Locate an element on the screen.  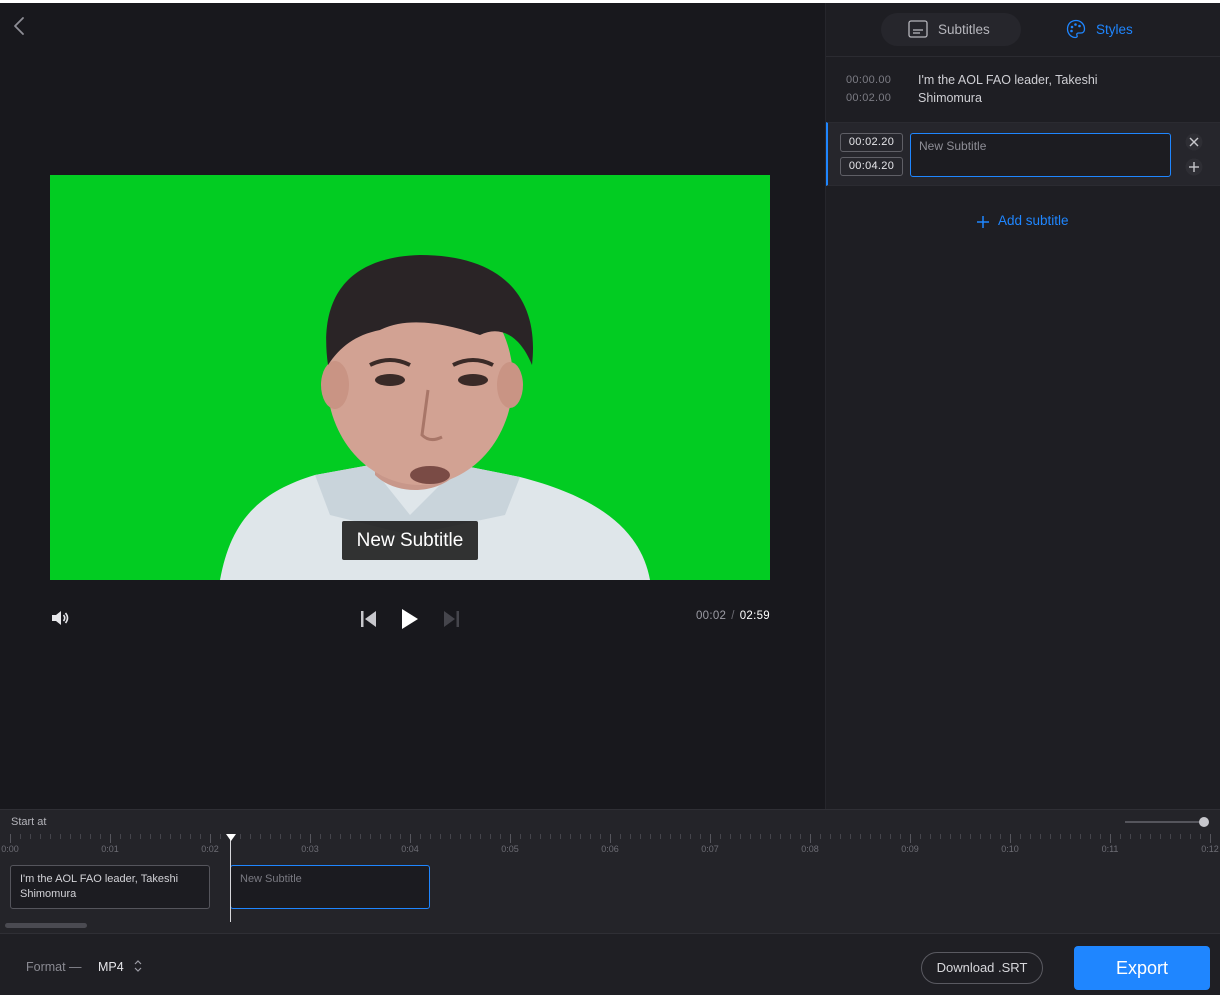
entry-start-time: 00:00.00 is located at coordinates (869, 80).